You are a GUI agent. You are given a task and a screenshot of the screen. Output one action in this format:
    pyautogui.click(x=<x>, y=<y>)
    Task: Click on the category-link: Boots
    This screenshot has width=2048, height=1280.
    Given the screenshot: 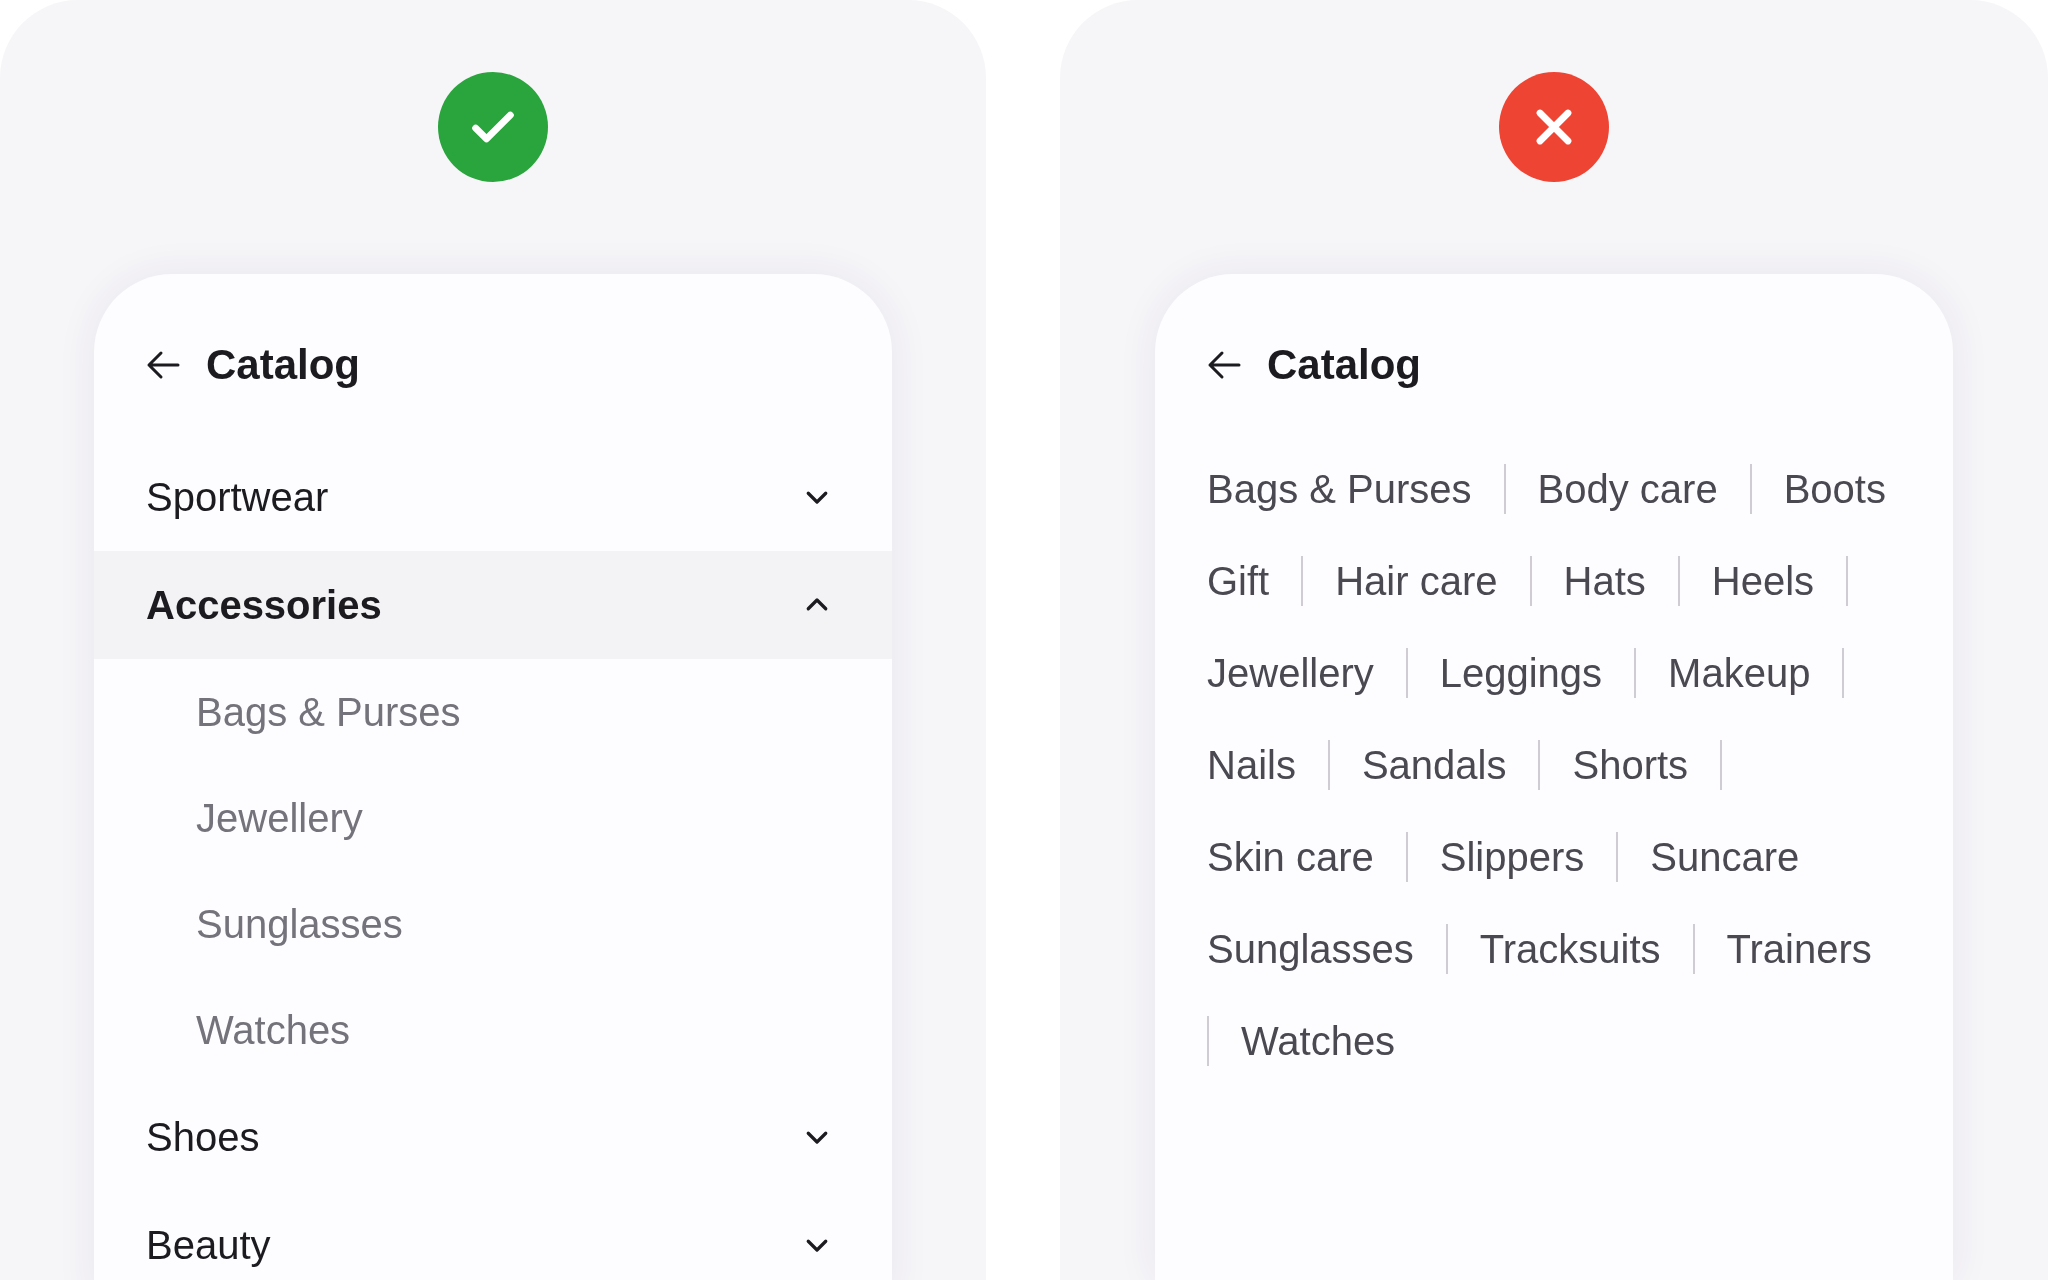 What is the action you would take?
    pyautogui.click(x=1834, y=489)
    